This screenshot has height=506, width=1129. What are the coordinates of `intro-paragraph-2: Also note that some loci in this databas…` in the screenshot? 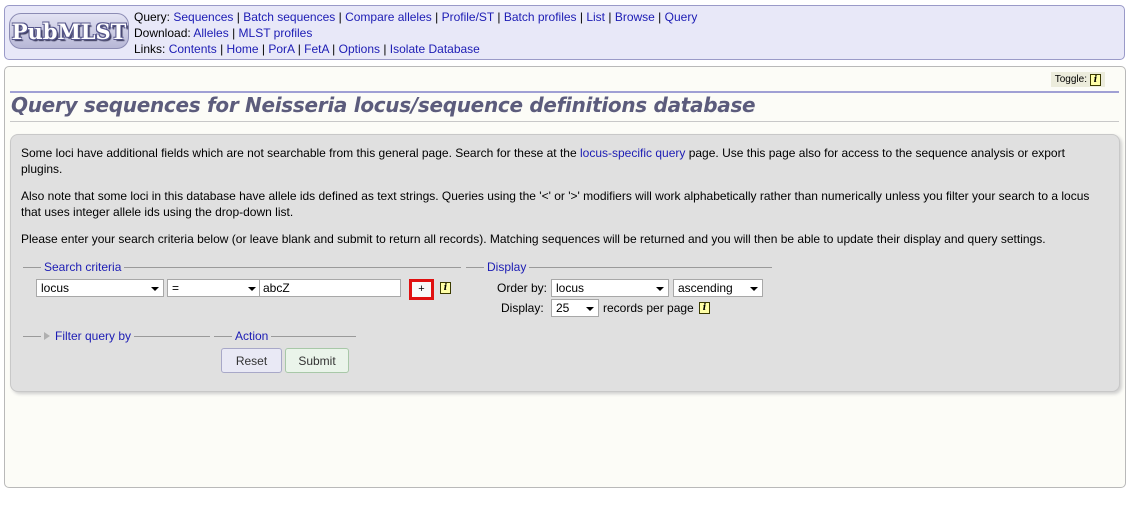 It's located at (555, 204).